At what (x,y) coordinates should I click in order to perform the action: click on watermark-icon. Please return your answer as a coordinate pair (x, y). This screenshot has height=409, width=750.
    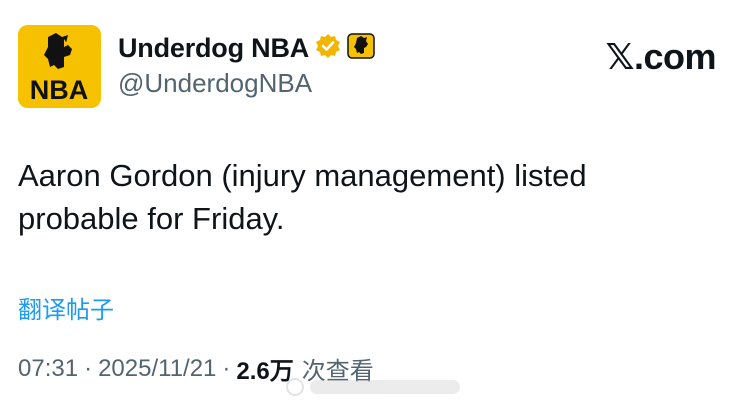
    Looking at the image, I should click on (295, 387).